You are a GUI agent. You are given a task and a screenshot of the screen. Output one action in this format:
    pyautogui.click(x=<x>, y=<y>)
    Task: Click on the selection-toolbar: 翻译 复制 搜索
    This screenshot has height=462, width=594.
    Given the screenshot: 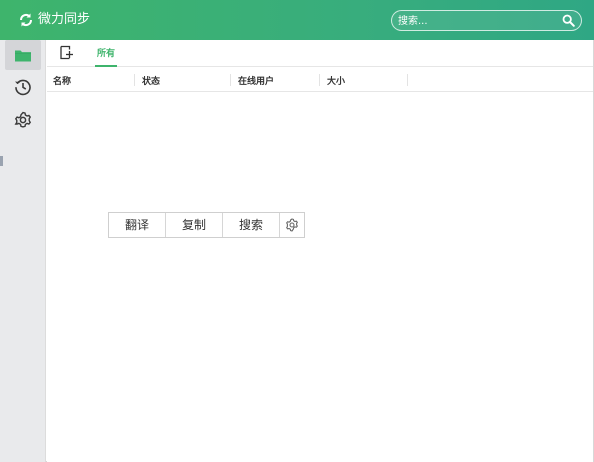 What is the action you would take?
    pyautogui.click(x=206, y=225)
    